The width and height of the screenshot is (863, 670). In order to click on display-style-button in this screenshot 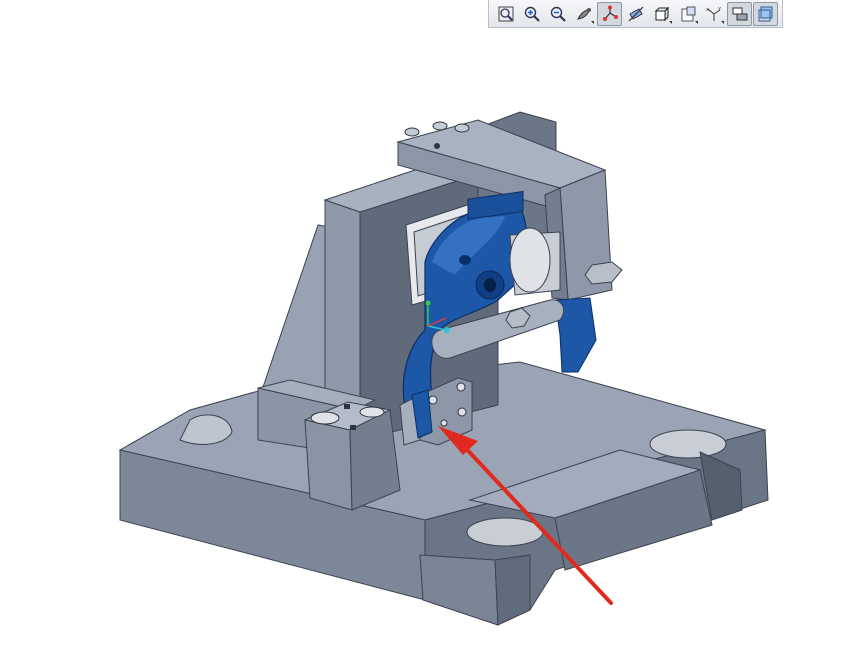, I will do `click(661, 14)`.